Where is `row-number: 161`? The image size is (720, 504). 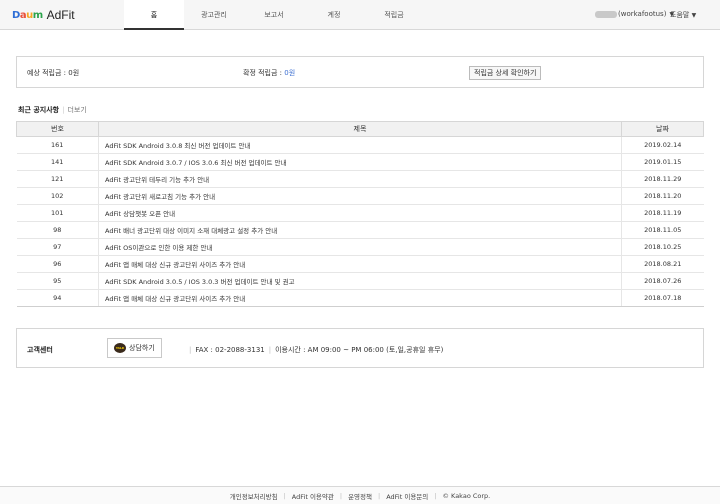
row-number: 161 is located at coordinates (57, 145).